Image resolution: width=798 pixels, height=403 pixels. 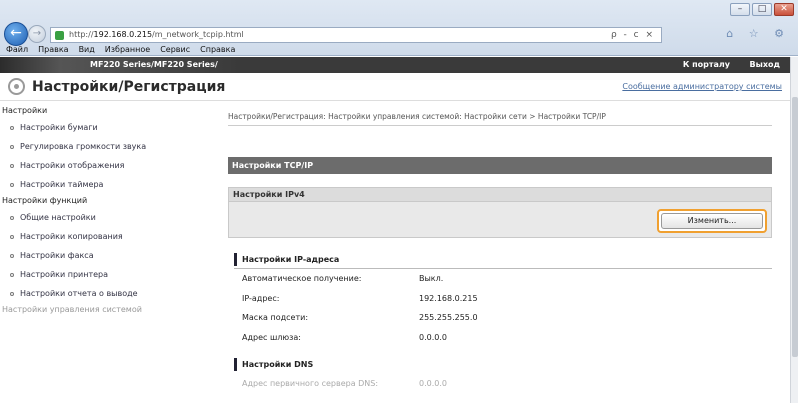 I want to click on sidebar-section-system: Настройки управления системой, so click(x=109, y=310).